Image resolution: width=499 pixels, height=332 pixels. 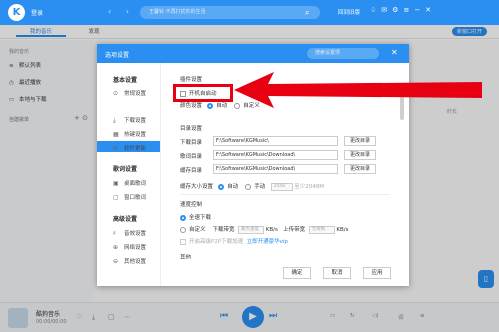 I want to click on window-controls: ♤ ✉ ⚙ ≡ − ✕, so click(x=403, y=10).